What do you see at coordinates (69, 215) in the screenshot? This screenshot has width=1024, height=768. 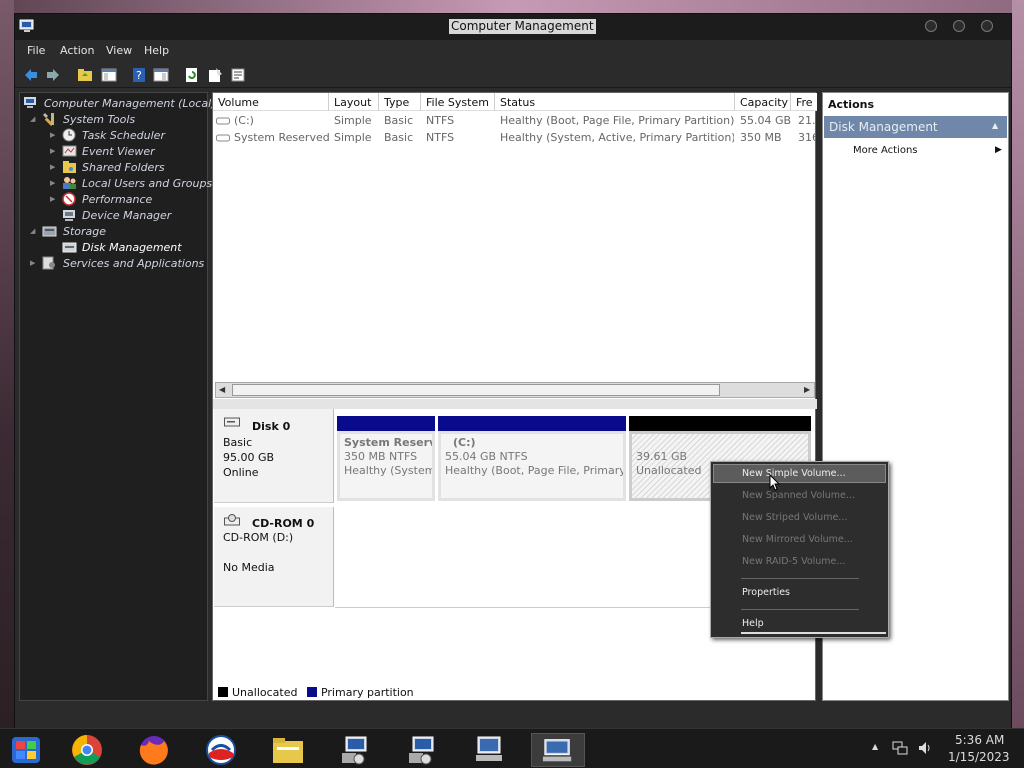 I see `device-manager-icon` at bounding box center [69, 215].